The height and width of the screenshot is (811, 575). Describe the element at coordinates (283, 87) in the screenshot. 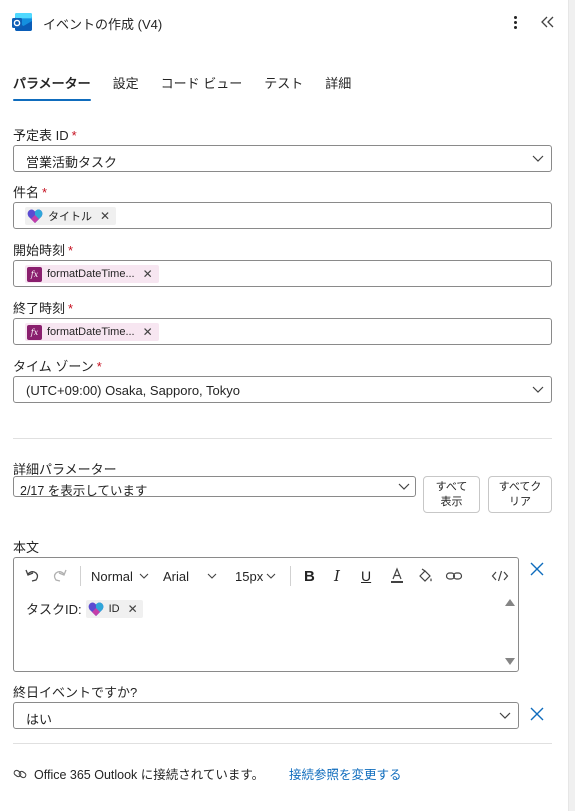

I see `tab-test: テスト` at that location.